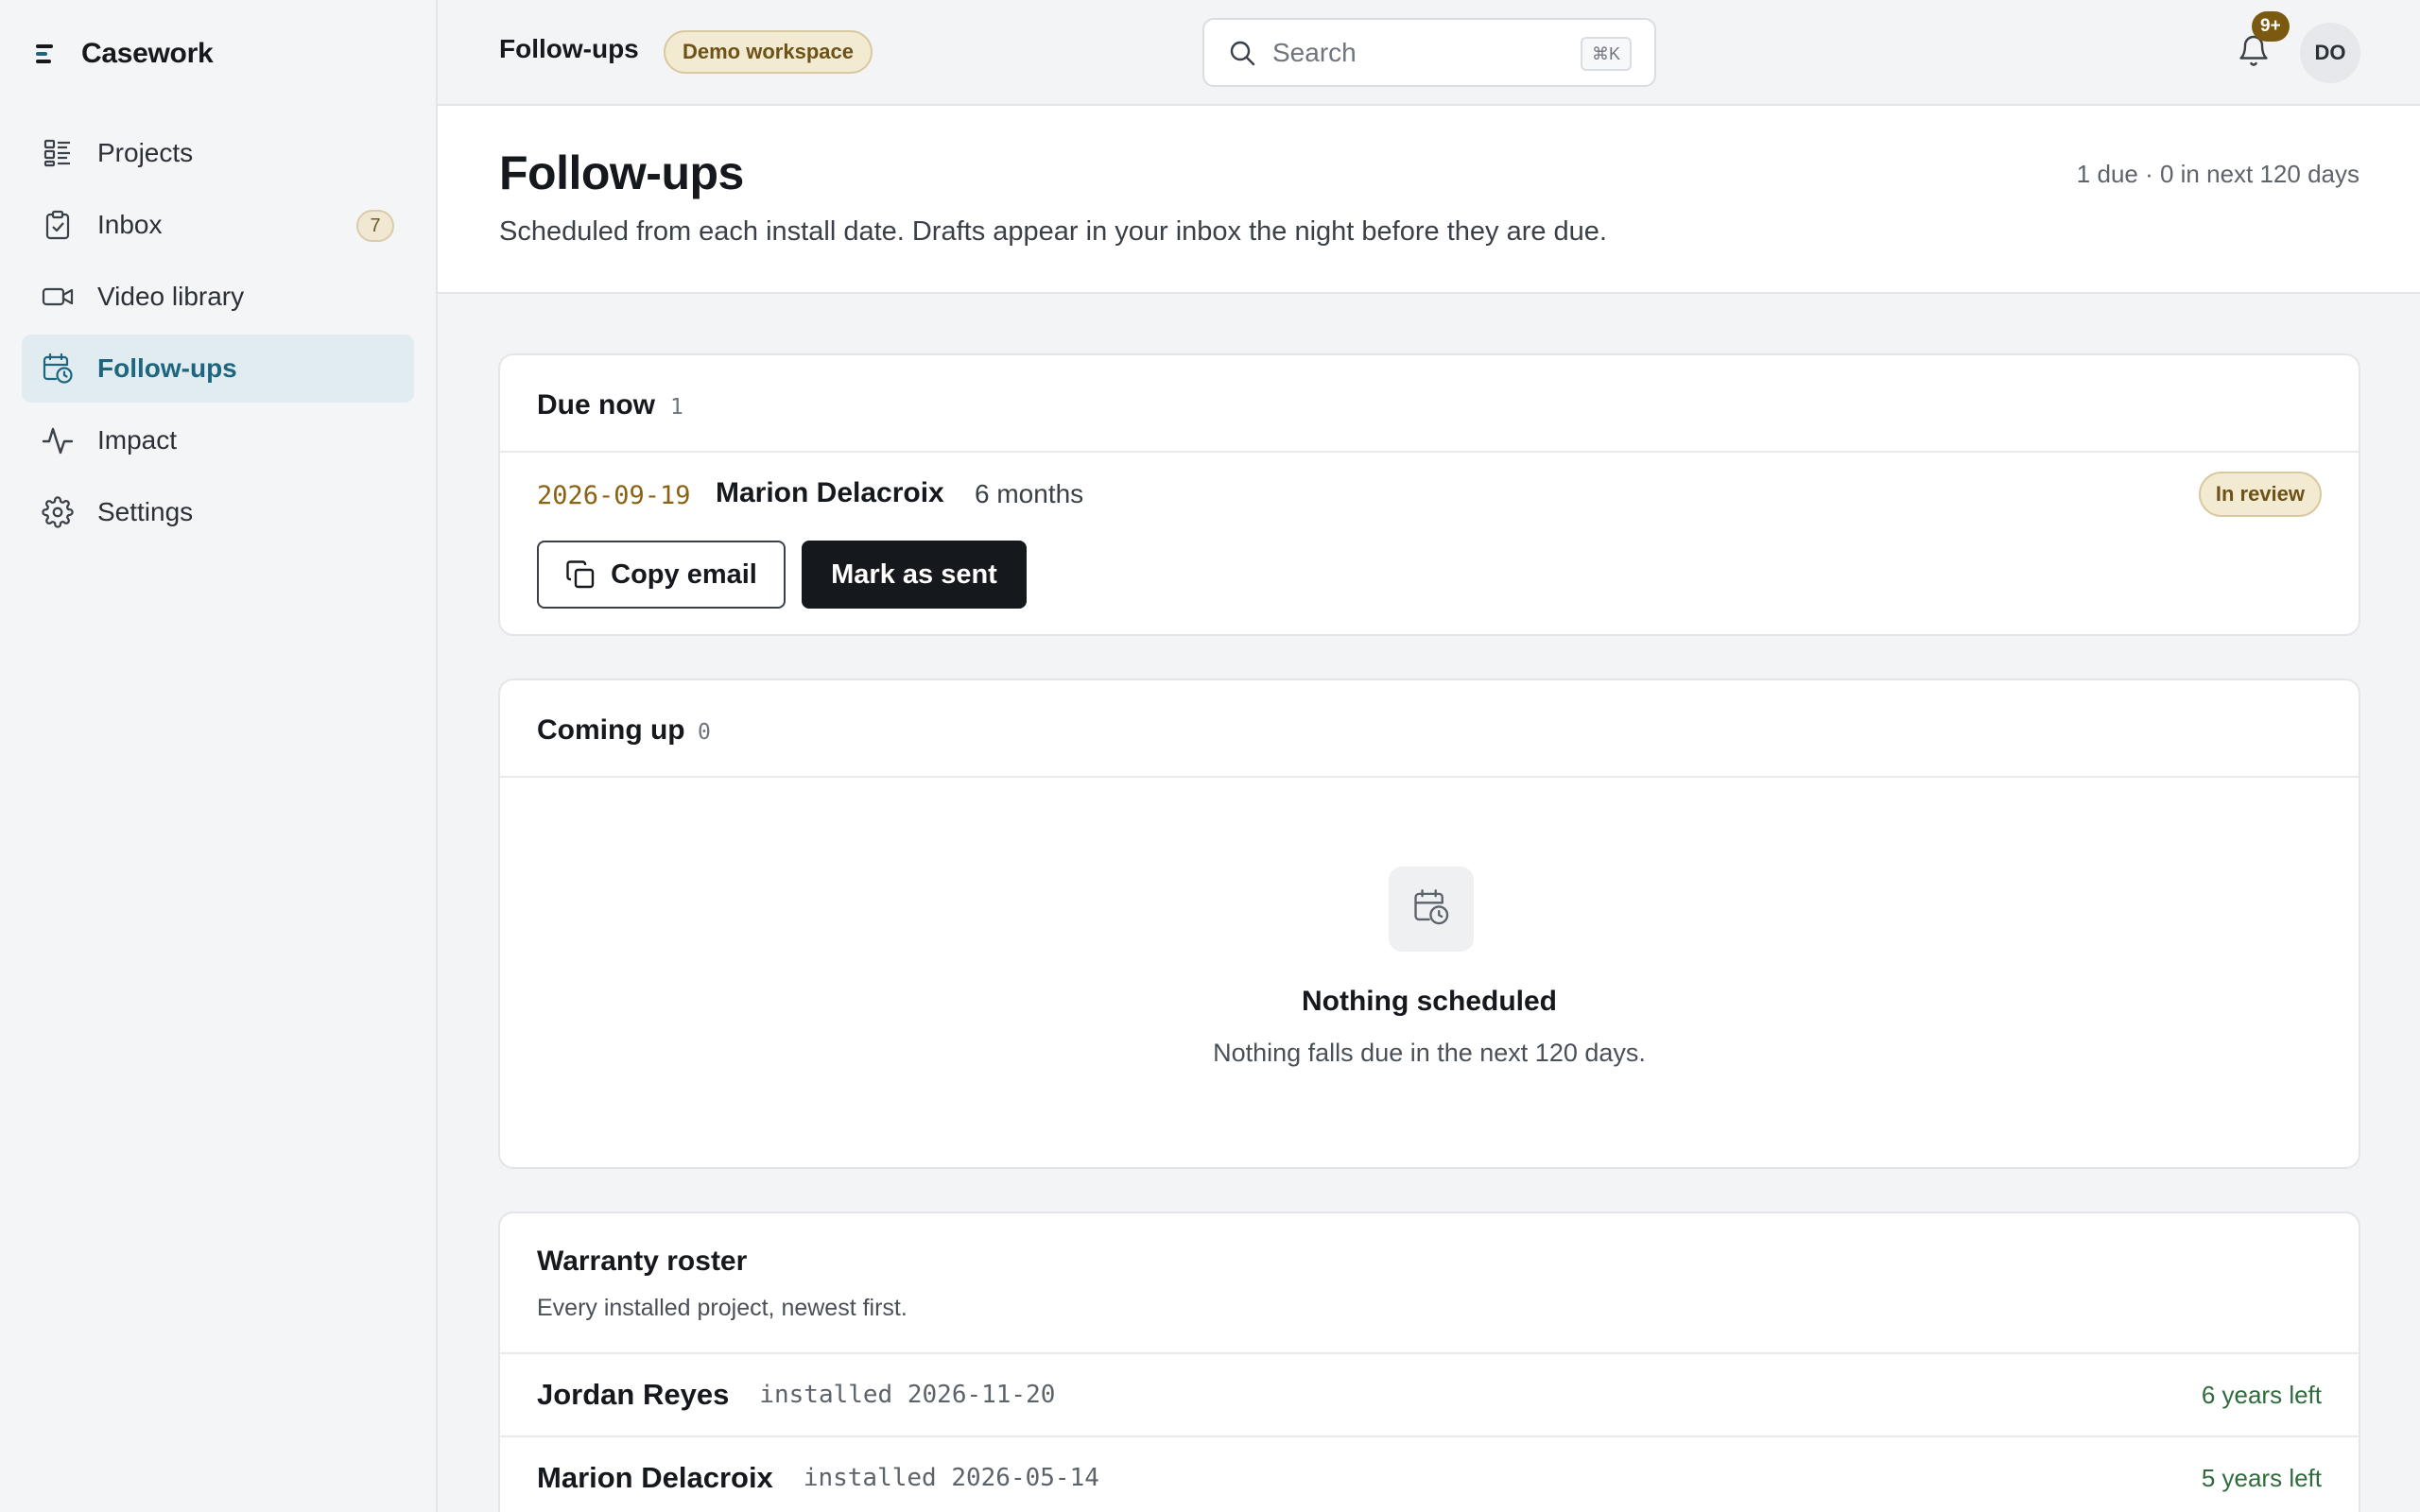 This screenshot has height=1512, width=2420. What do you see at coordinates (130, 224) in the screenshot?
I see `sidebar-item-label: Inbox` at bounding box center [130, 224].